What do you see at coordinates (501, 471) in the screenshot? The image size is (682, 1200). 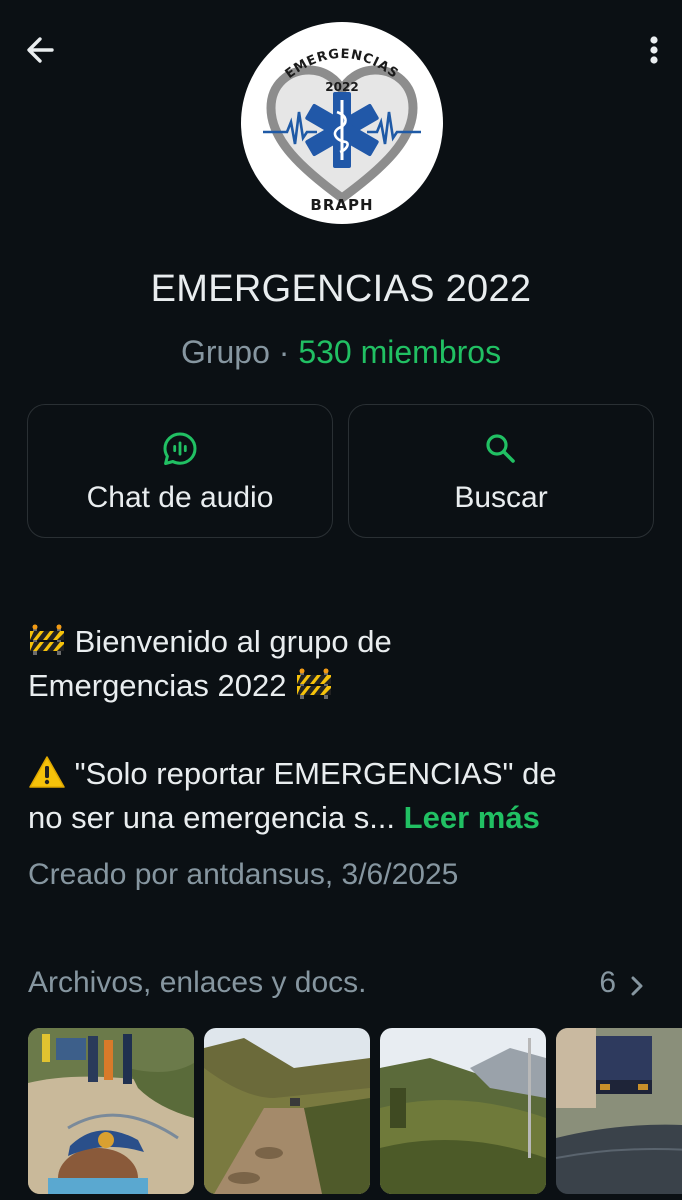 I see `search-button: Buscar` at bounding box center [501, 471].